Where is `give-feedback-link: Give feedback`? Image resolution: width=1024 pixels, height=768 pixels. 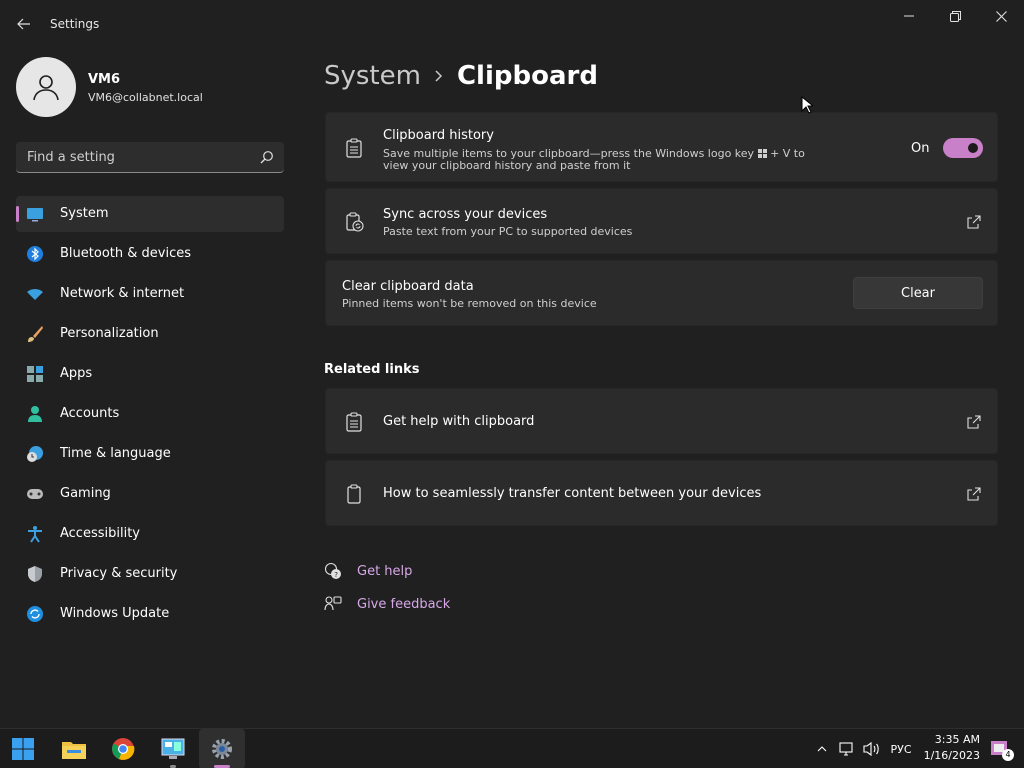
give-feedback-link: Give feedback is located at coordinates (387, 604).